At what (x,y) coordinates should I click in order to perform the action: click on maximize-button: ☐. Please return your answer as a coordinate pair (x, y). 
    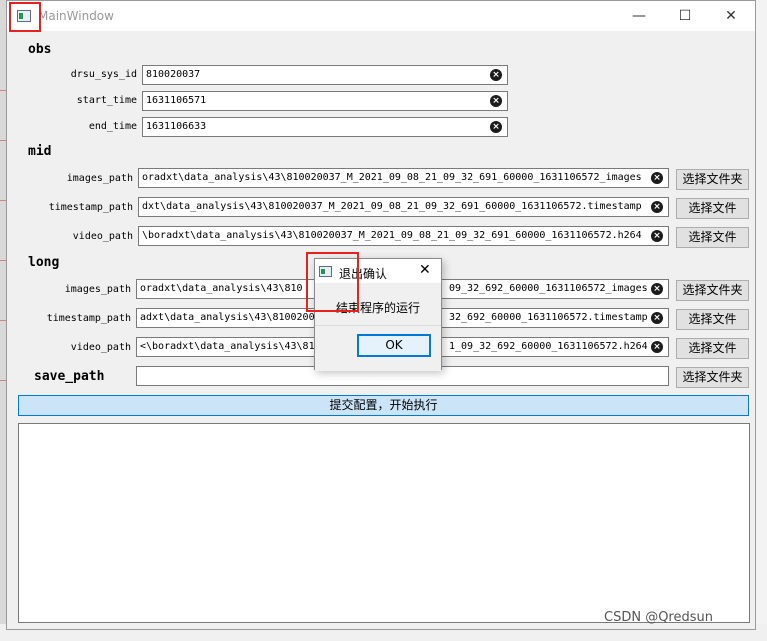
    Looking at the image, I should click on (685, 16).